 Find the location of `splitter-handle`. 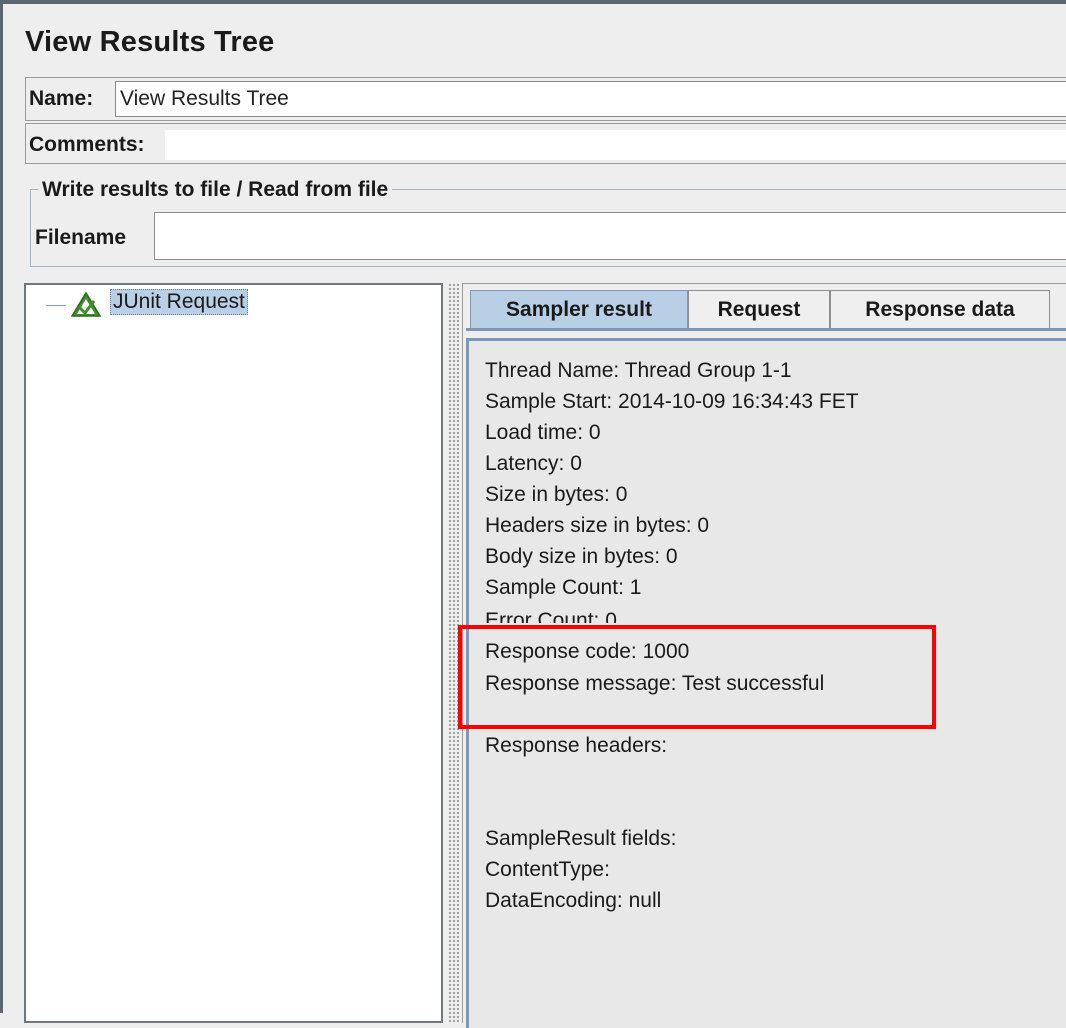

splitter-handle is located at coordinates (454, 653).